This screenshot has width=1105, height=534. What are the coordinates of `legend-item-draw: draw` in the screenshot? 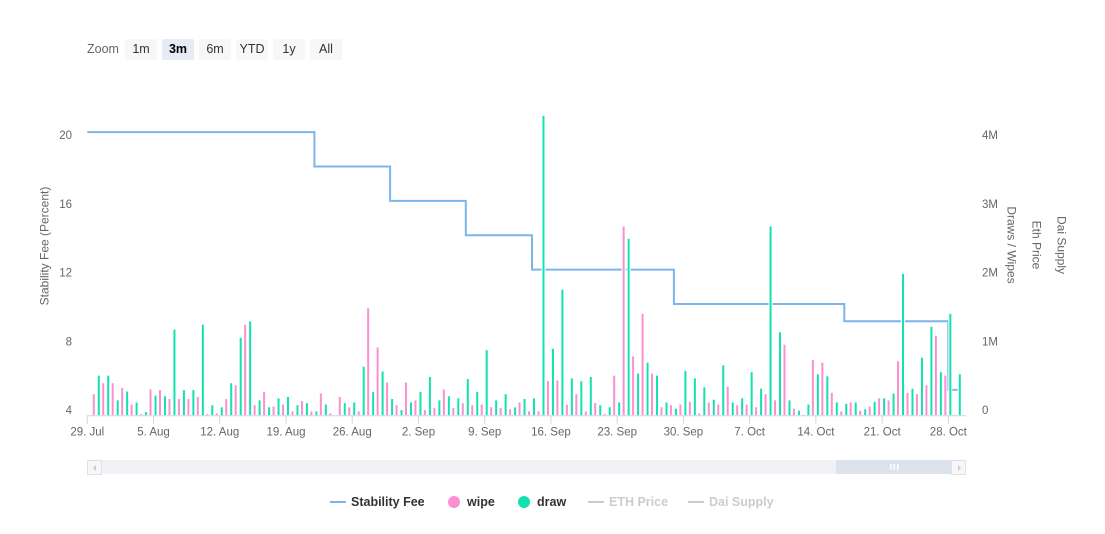 It's located at (542, 502).